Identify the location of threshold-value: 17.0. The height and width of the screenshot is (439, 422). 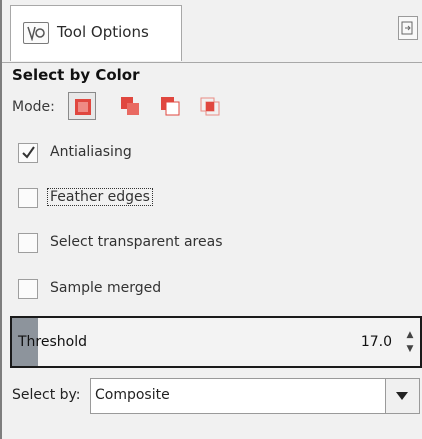
(376, 342).